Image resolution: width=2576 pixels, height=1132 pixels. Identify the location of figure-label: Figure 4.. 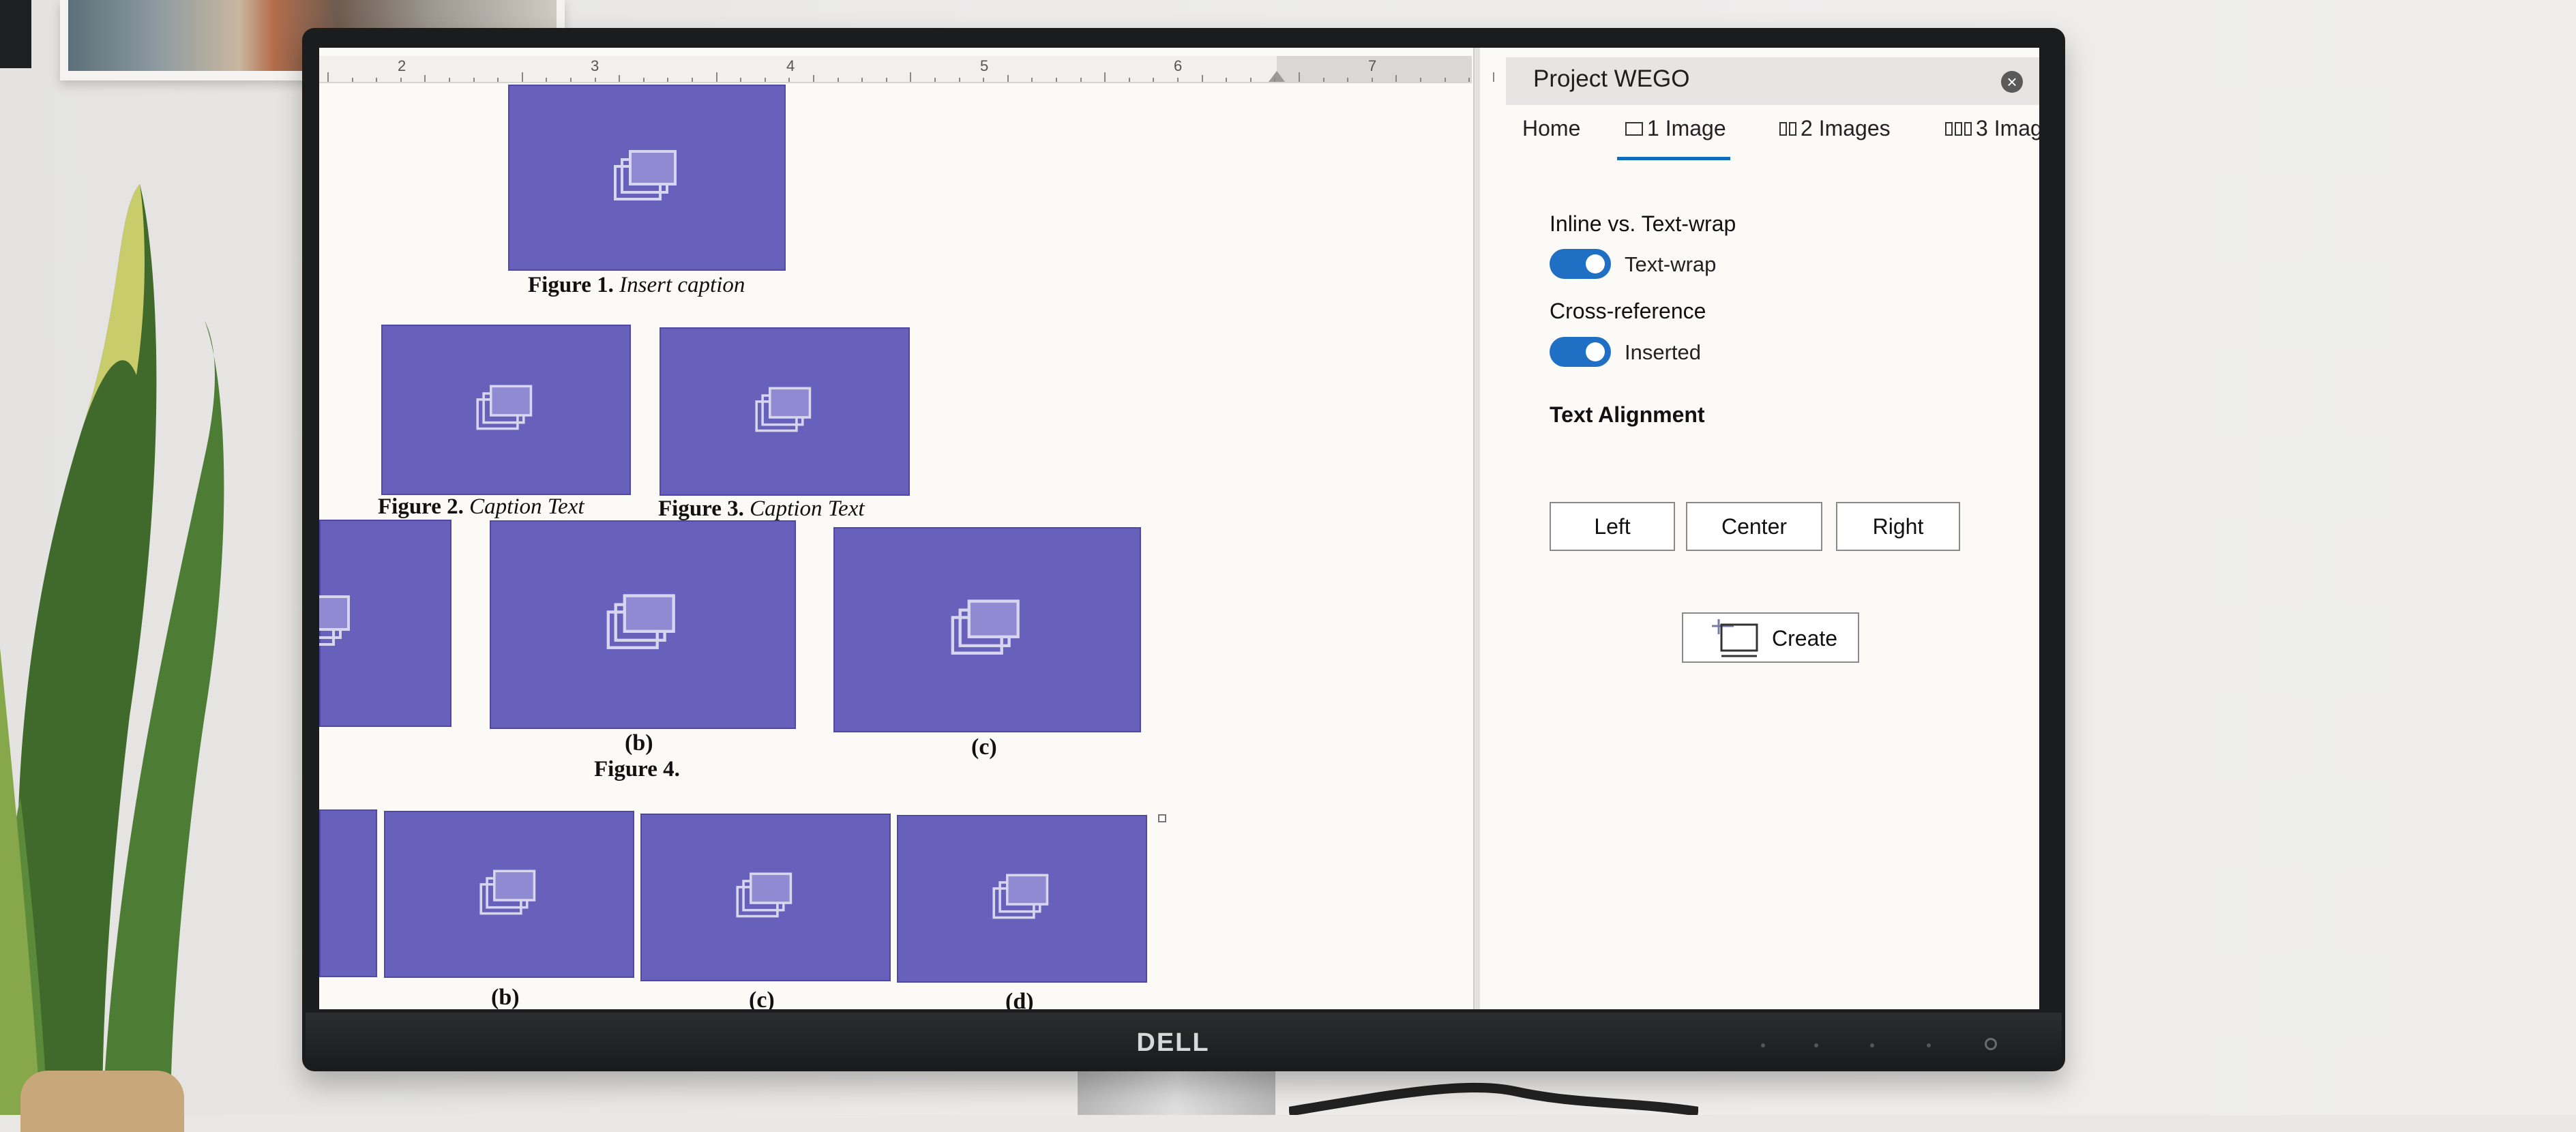
(637, 769).